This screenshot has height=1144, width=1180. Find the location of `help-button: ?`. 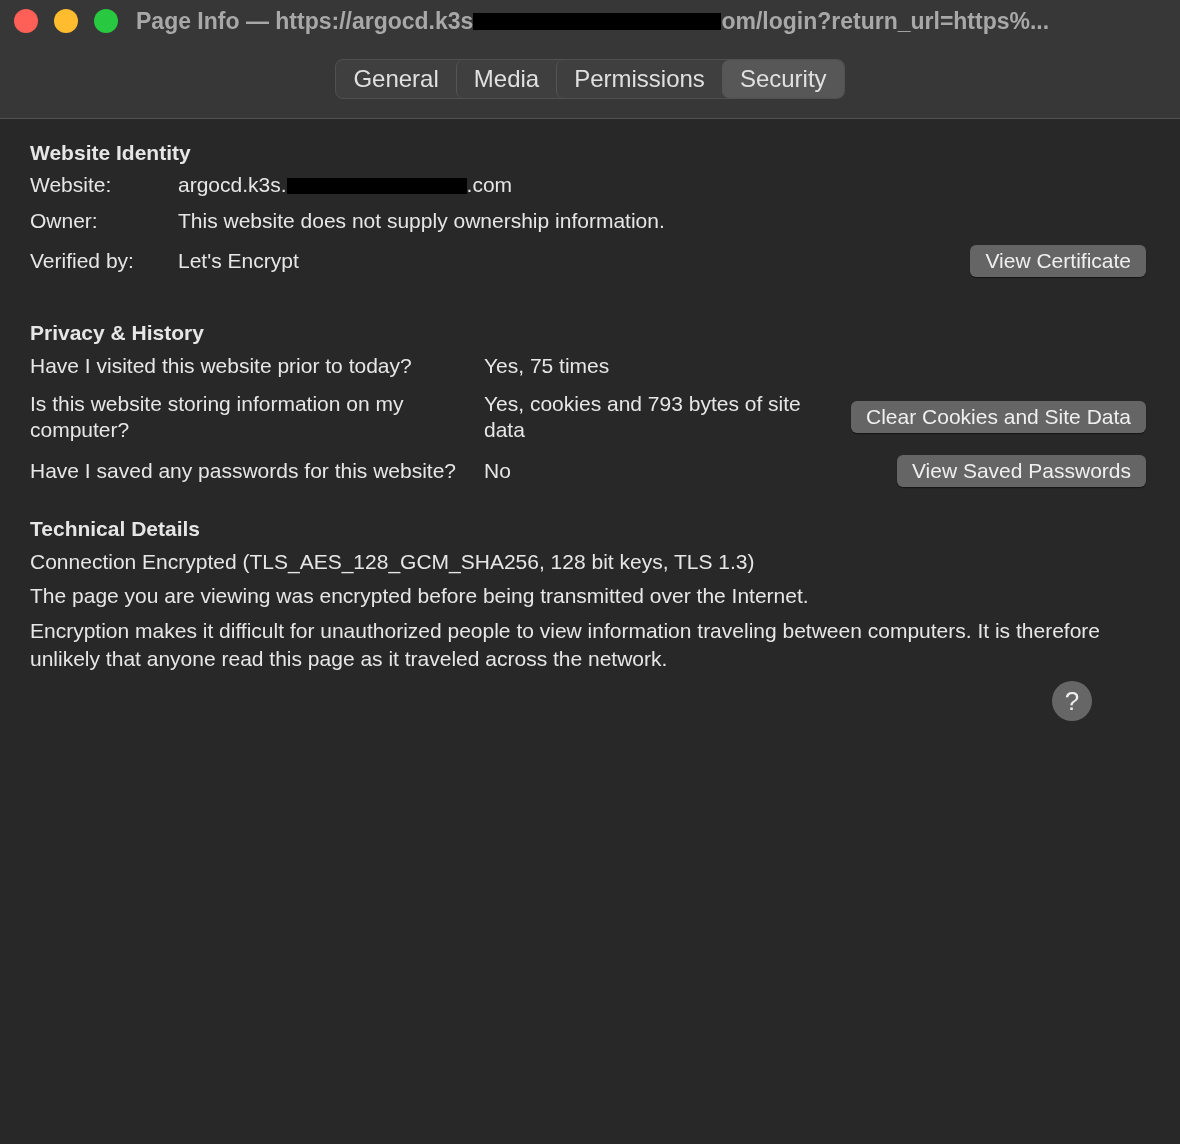

help-button: ? is located at coordinates (1072, 701).